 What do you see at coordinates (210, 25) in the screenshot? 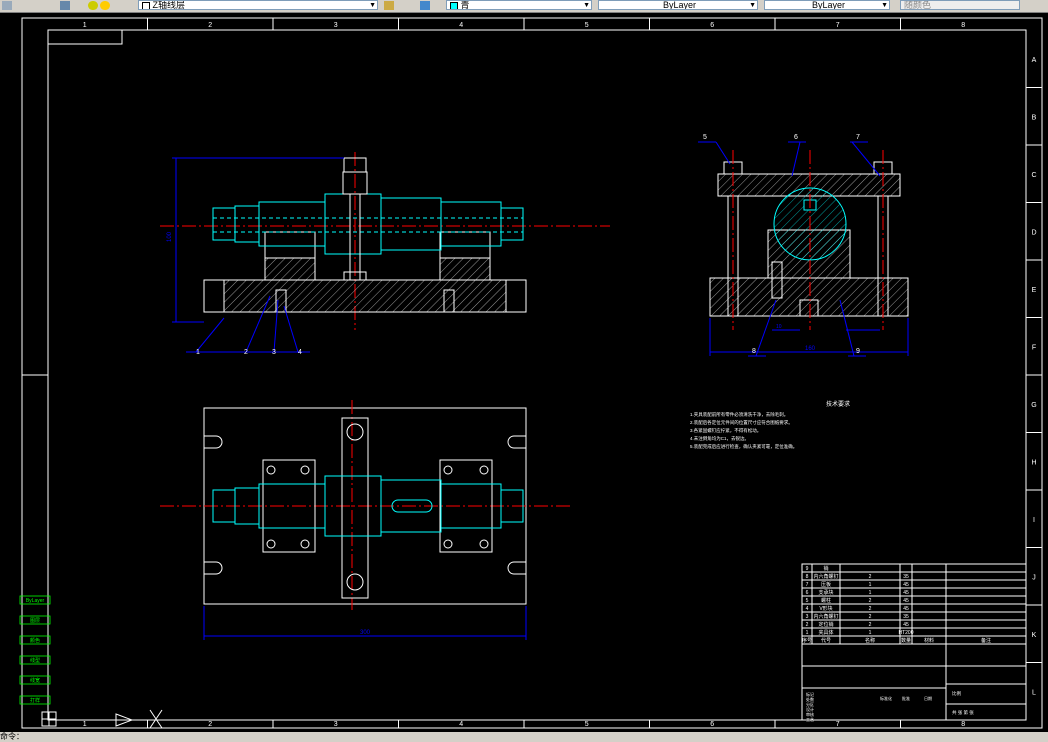
I see `frame-column-label: 2` at bounding box center [210, 25].